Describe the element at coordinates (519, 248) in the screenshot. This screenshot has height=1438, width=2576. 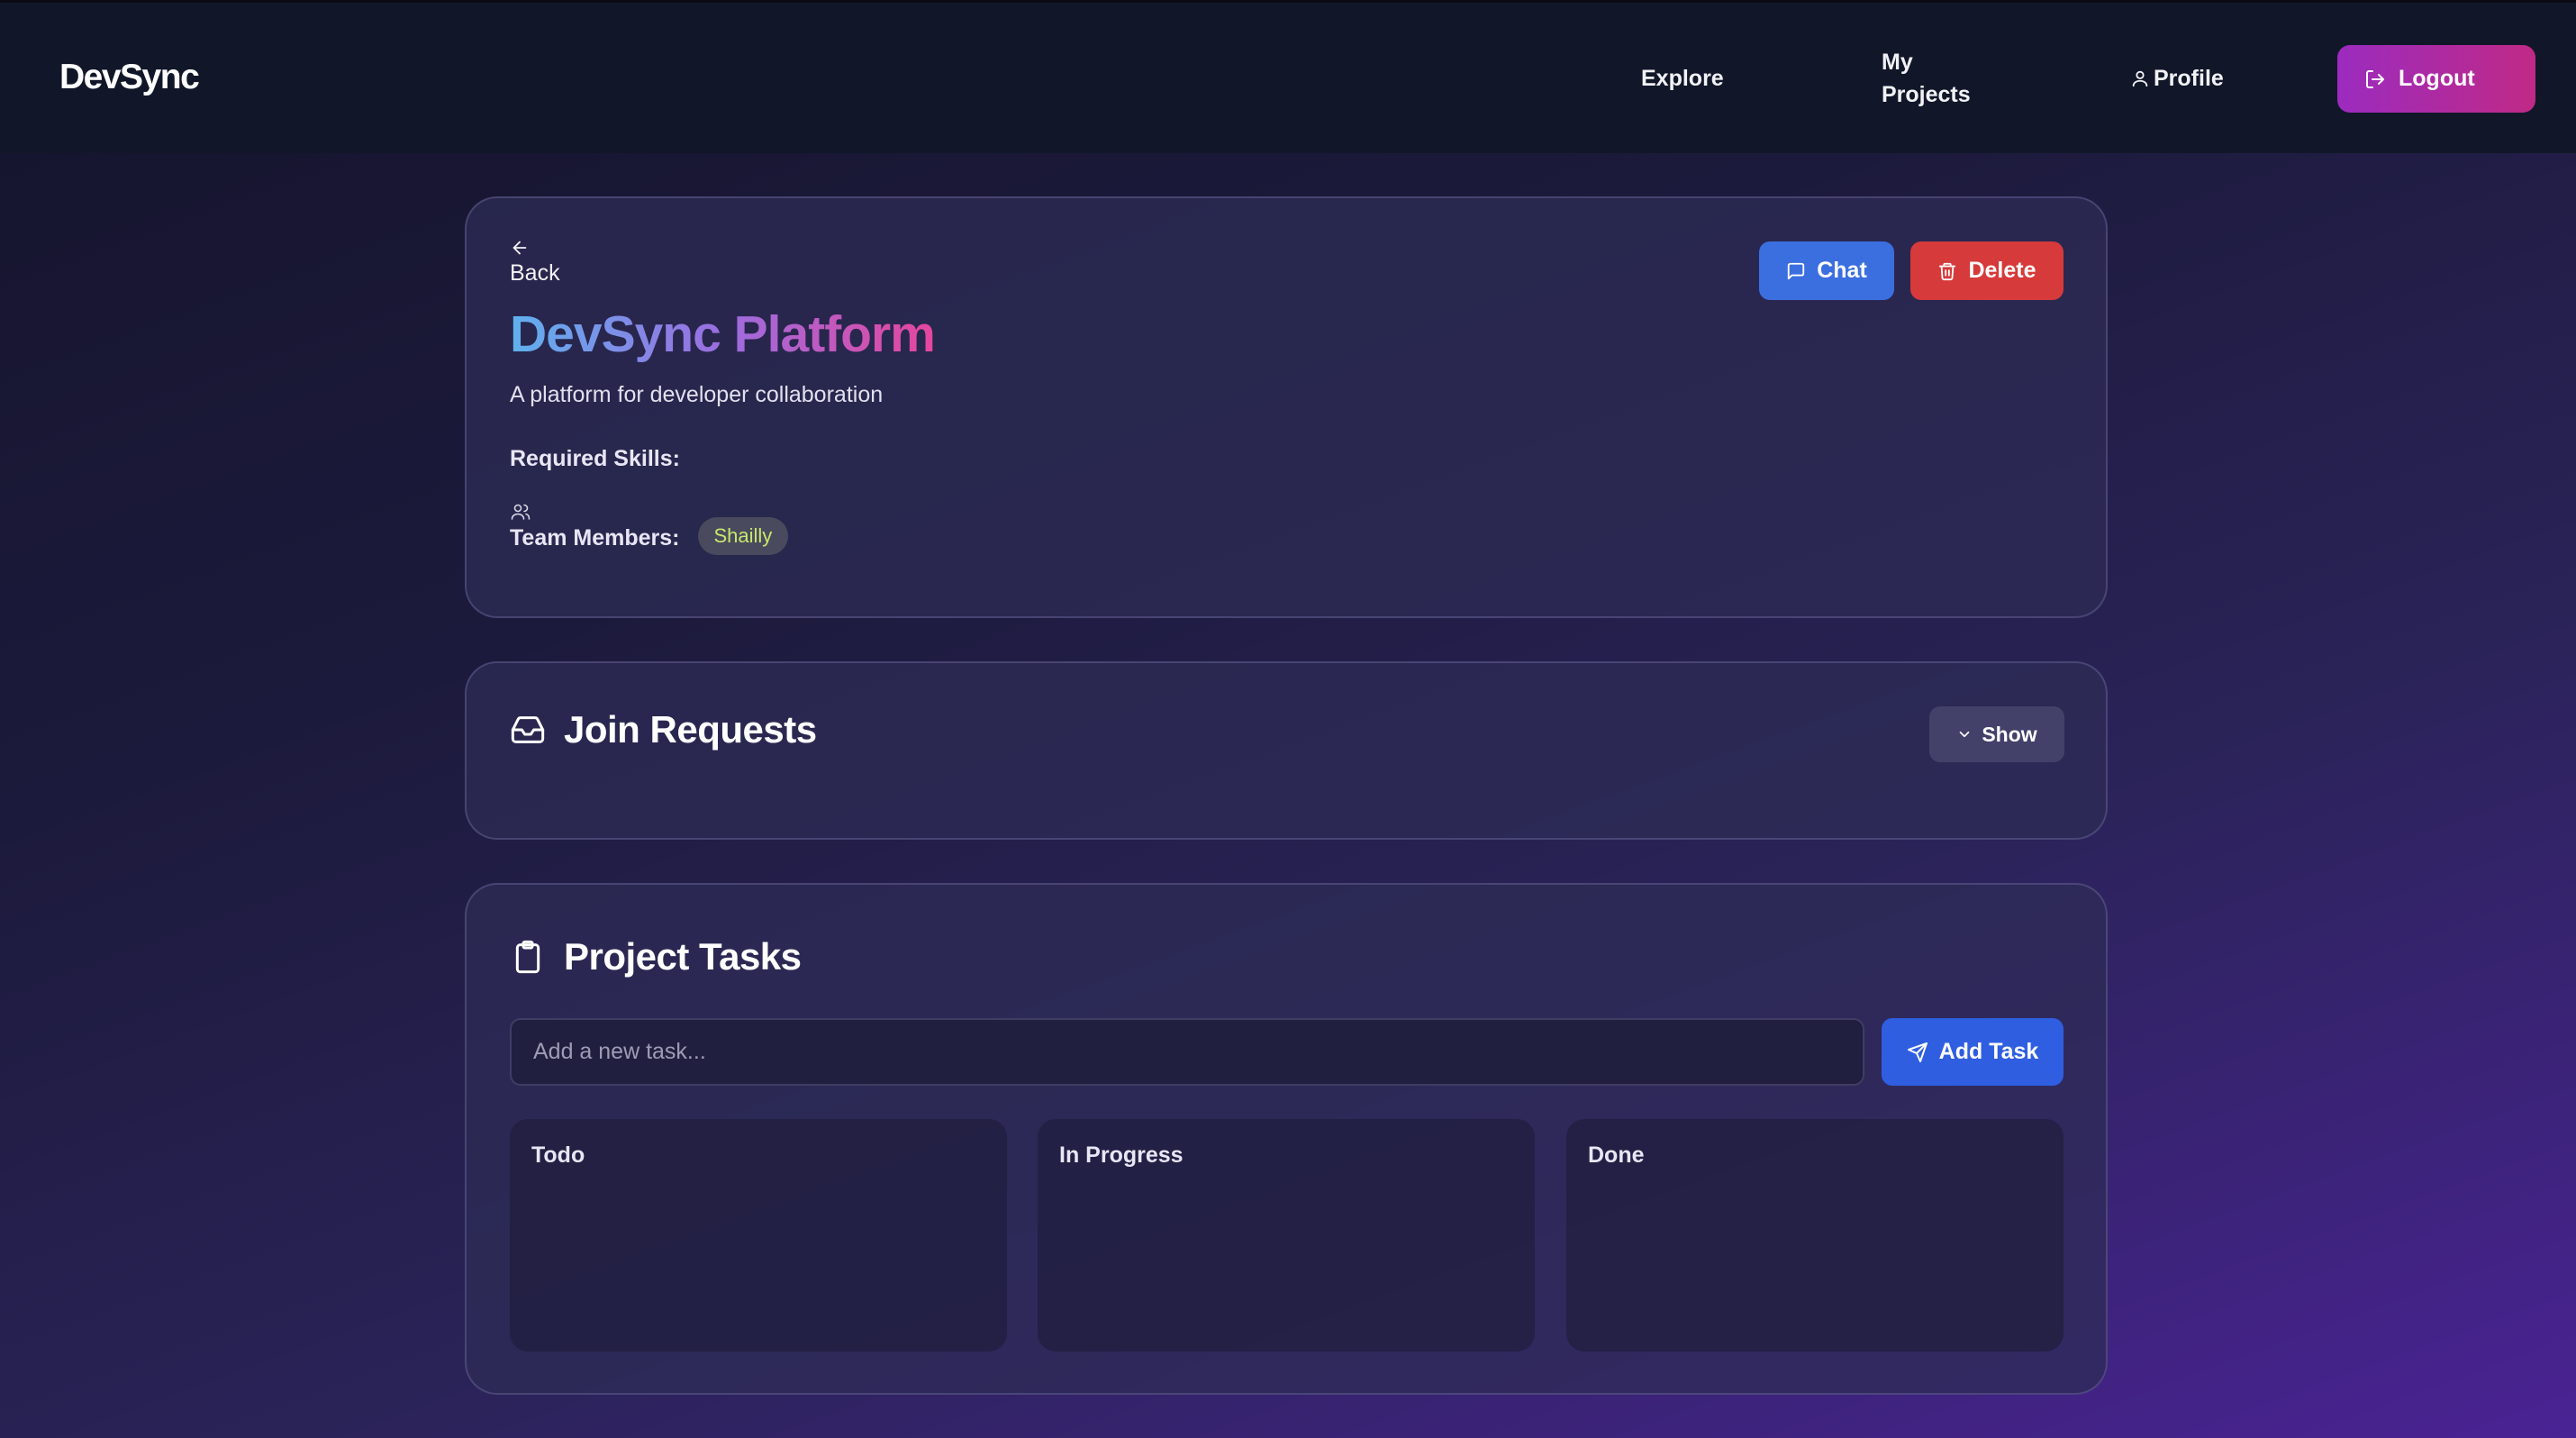
I see `arrow-left-icon` at that location.